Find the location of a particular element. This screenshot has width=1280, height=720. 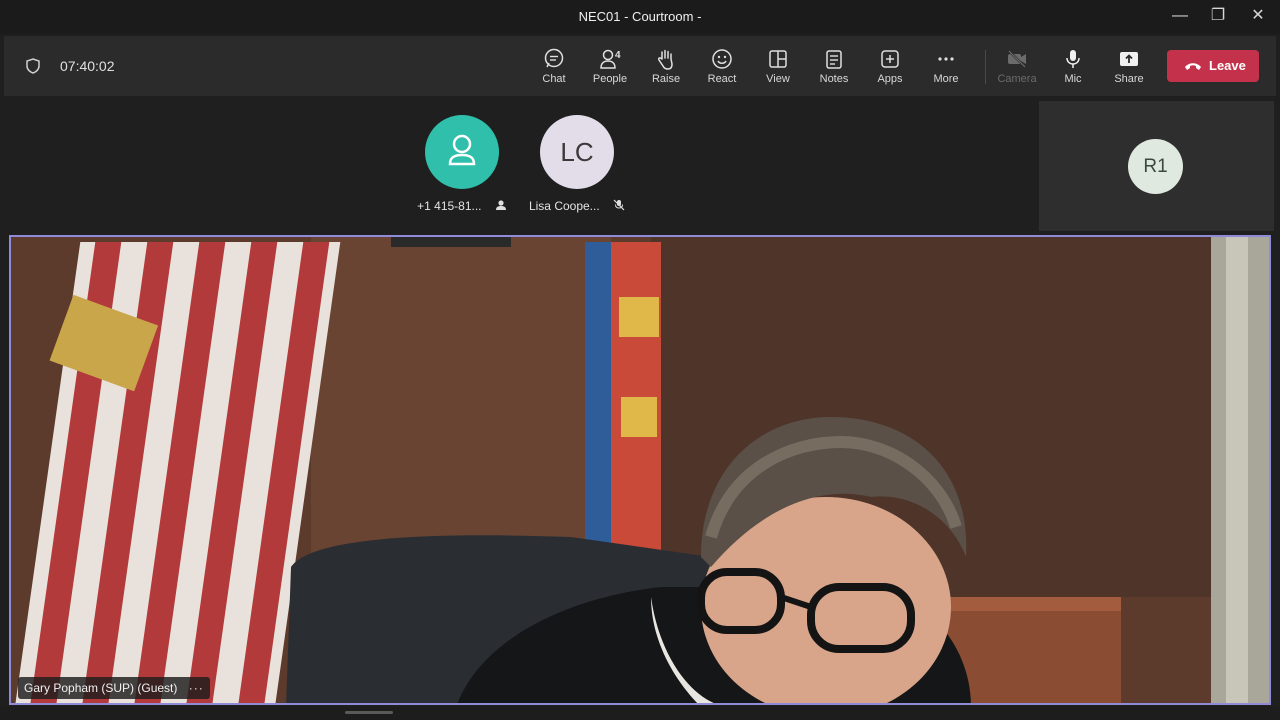

meeting-timer: 07:40:02 is located at coordinates (87, 66).